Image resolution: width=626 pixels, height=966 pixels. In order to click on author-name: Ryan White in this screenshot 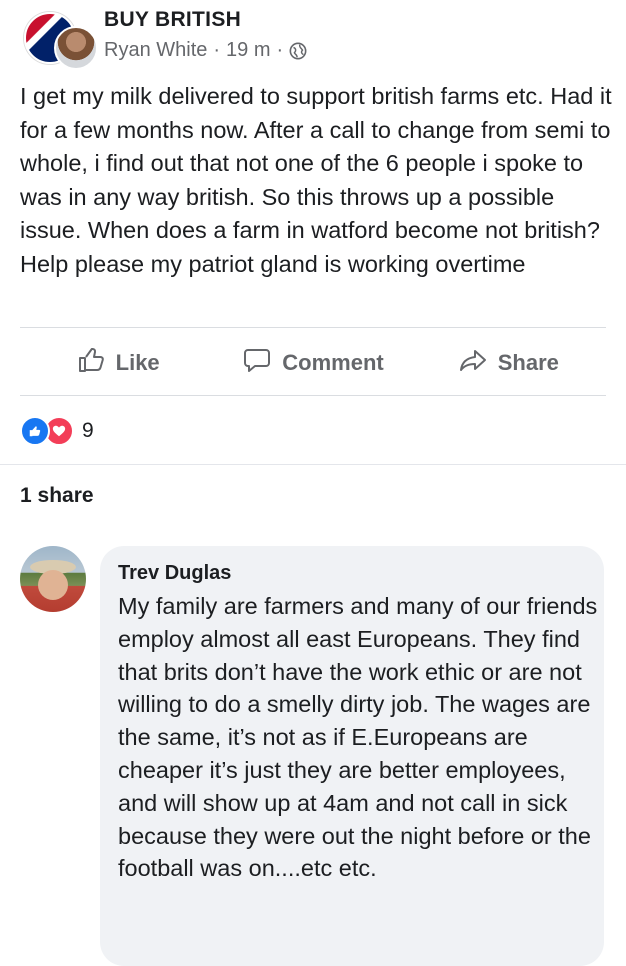, I will do `click(155, 50)`.